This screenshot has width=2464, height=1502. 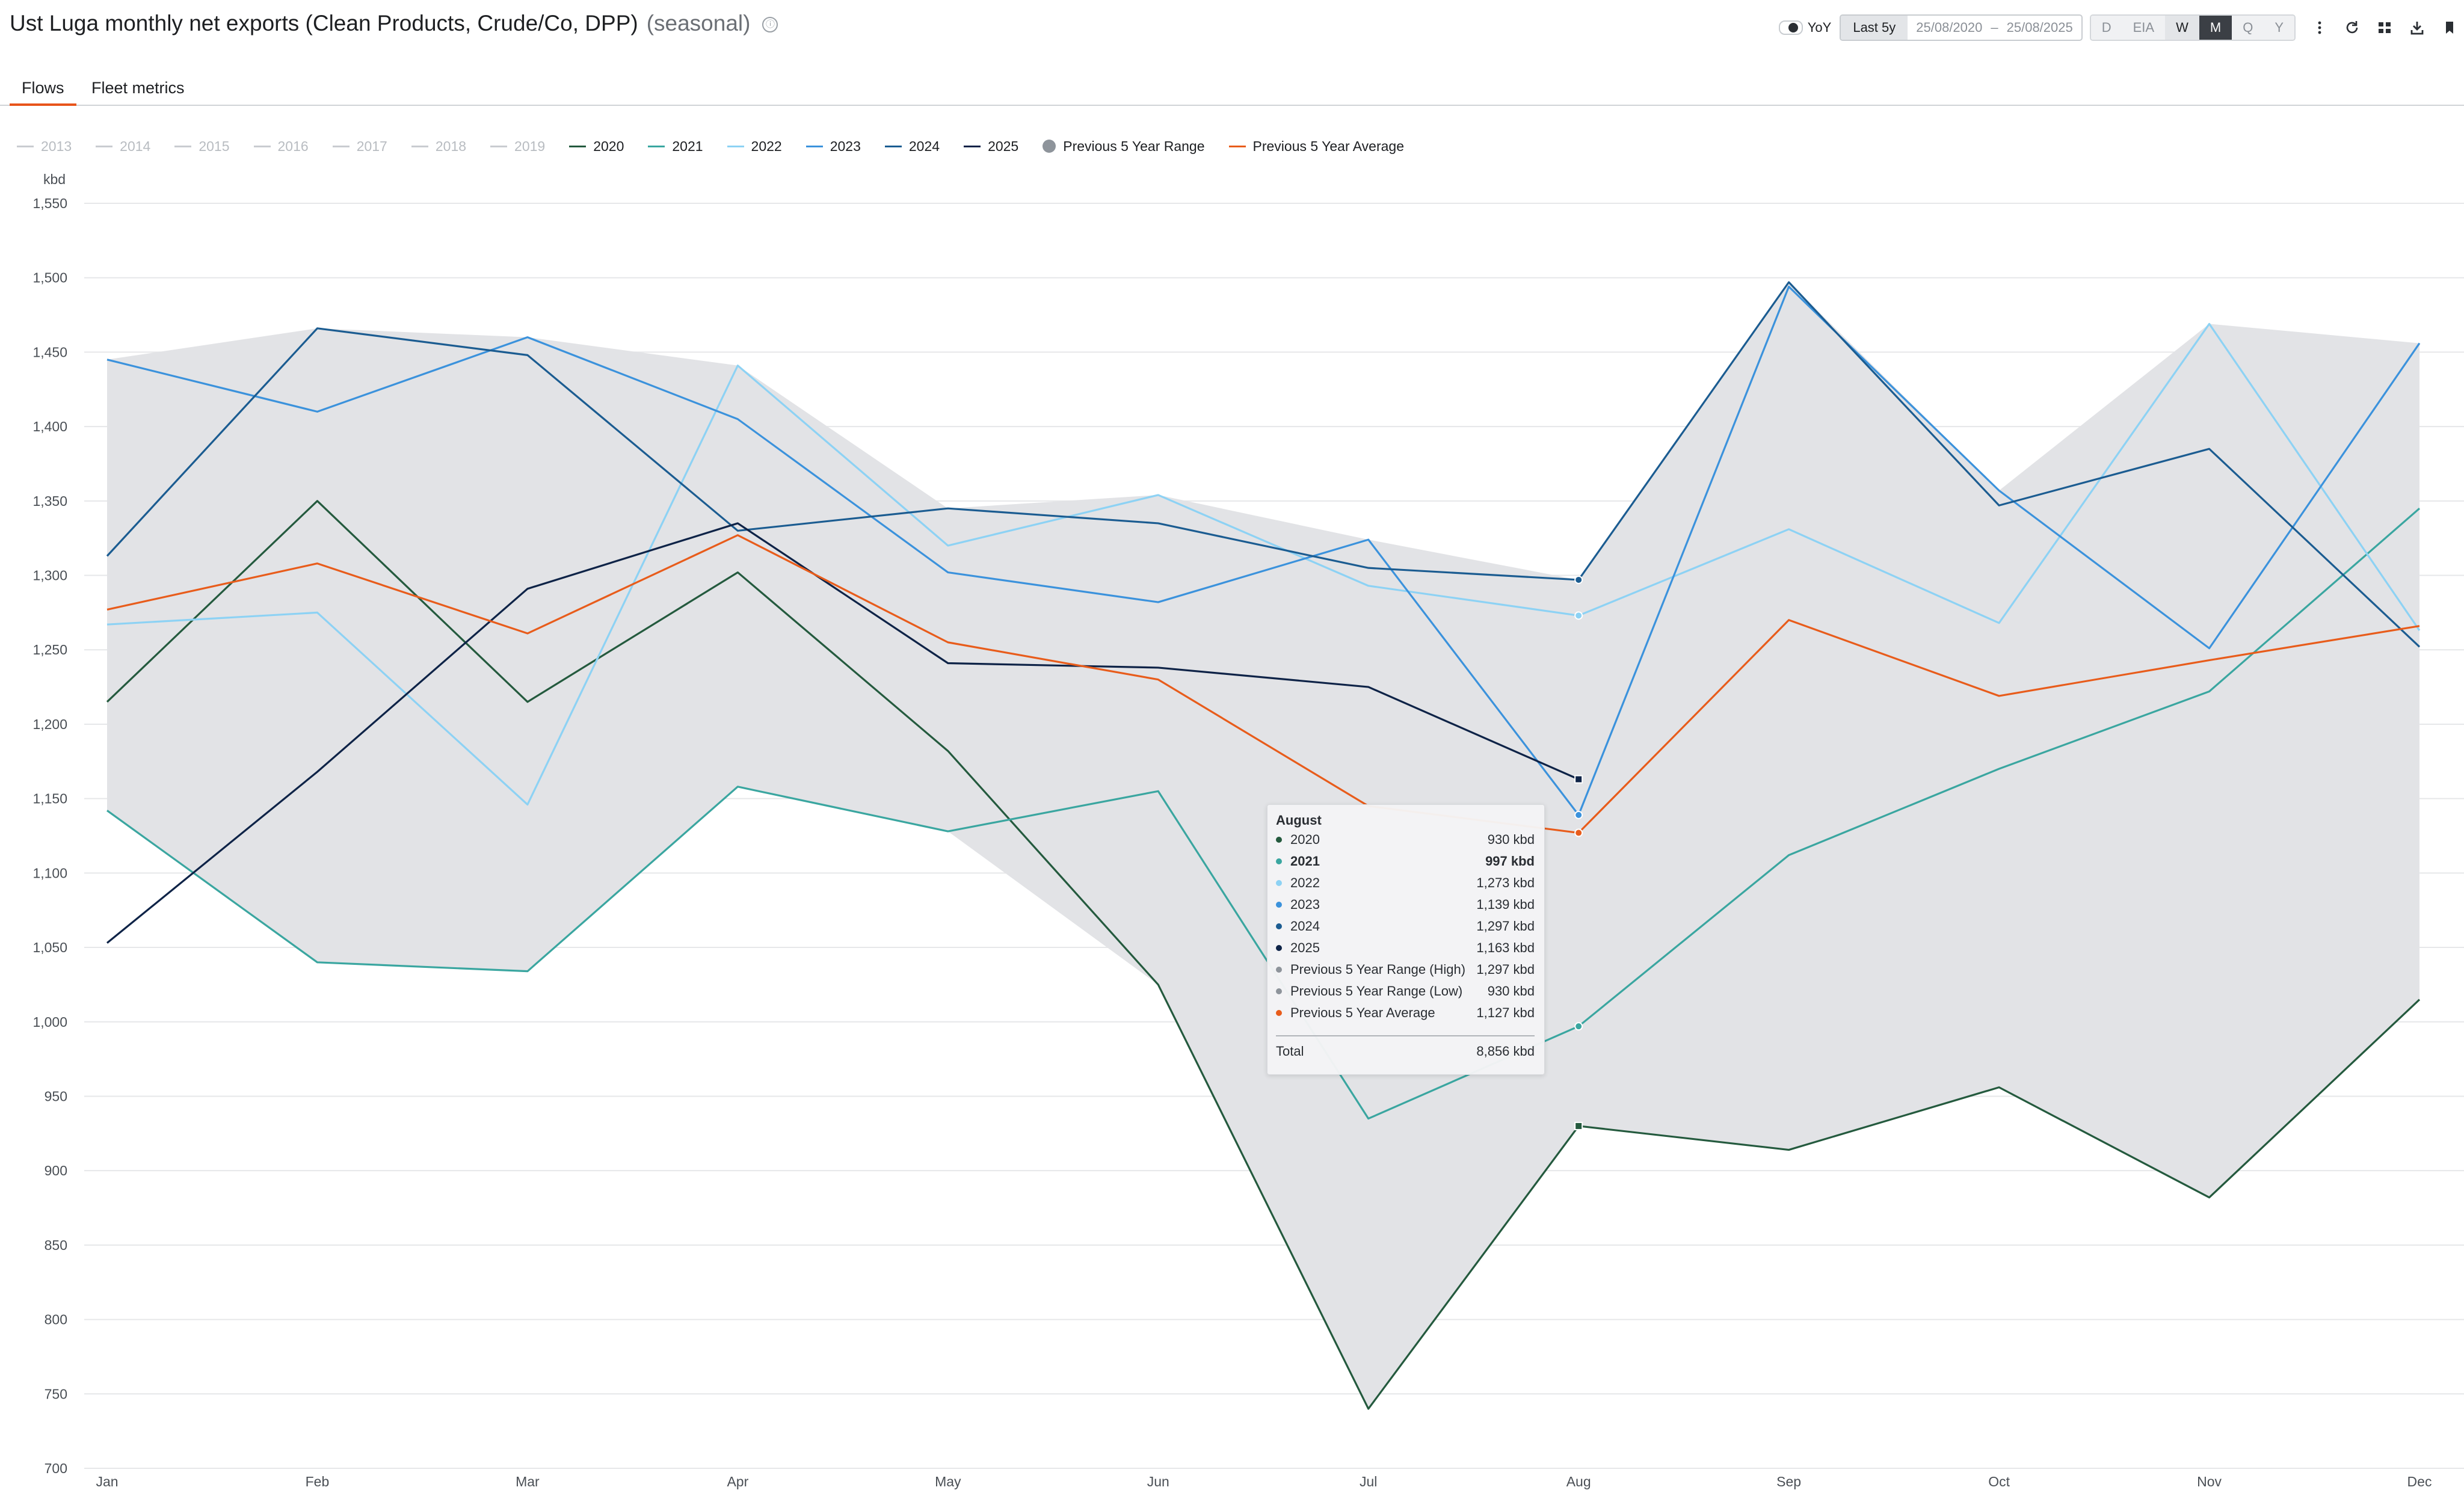 What do you see at coordinates (50, 873) in the screenshot?
I see `y-tick-label: 1,100` at bounding box center [50, 873].